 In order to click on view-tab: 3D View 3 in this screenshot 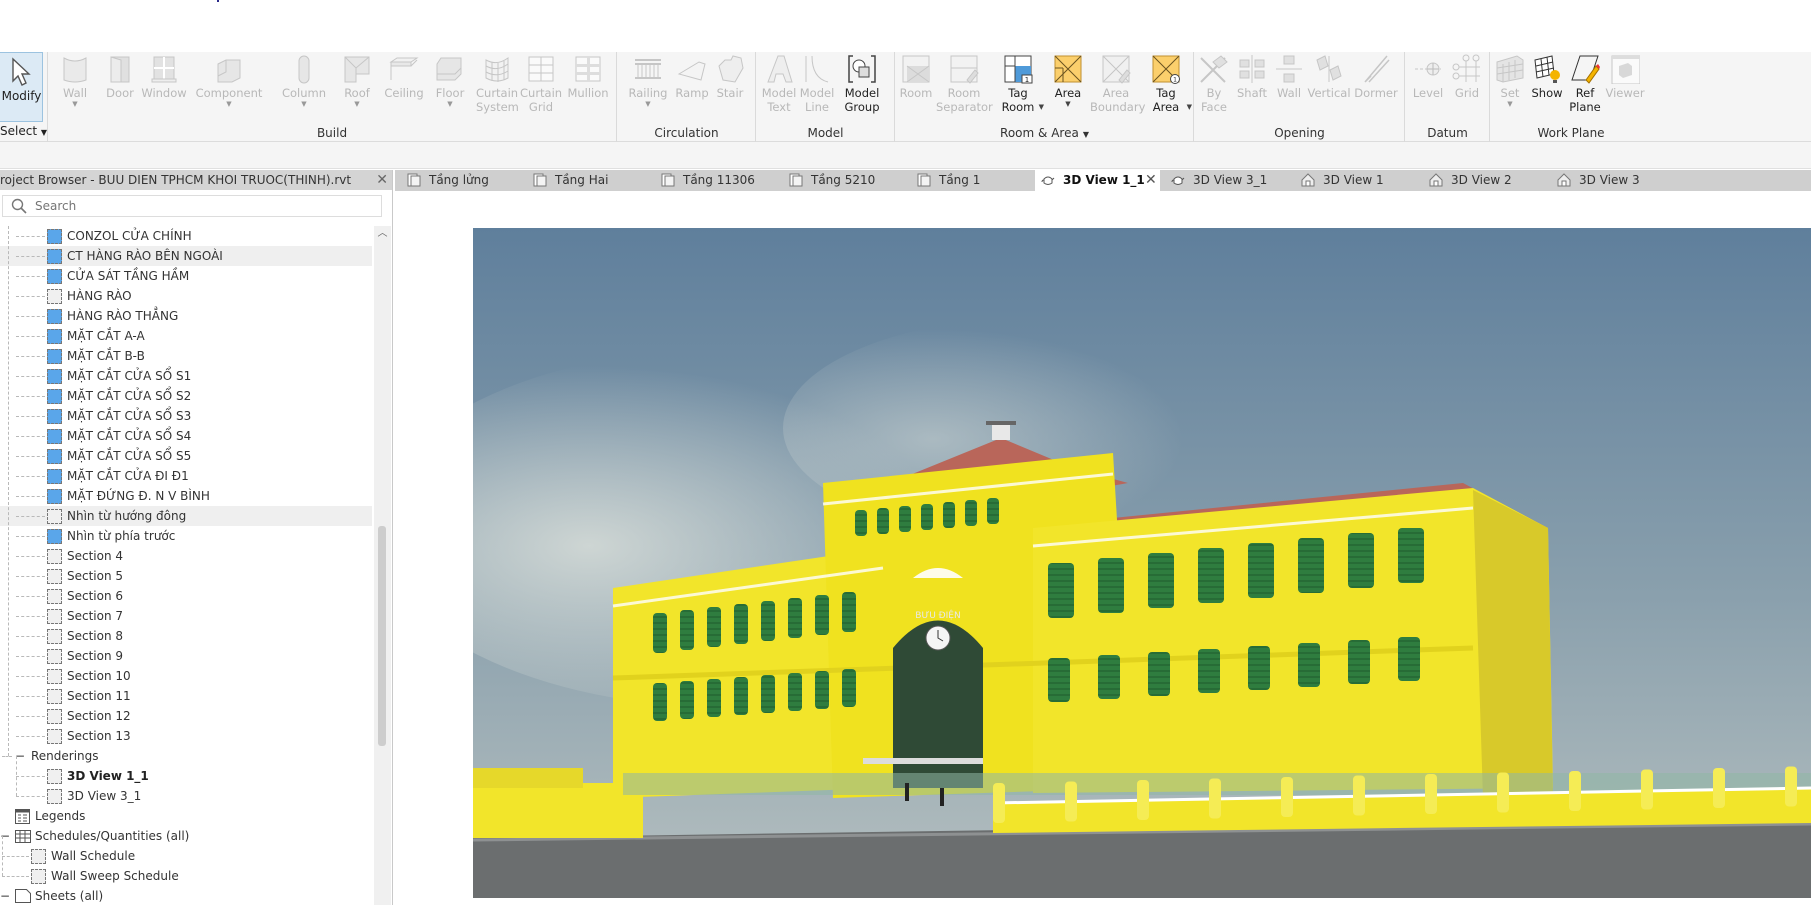, I will do `click(1614, 180)`.